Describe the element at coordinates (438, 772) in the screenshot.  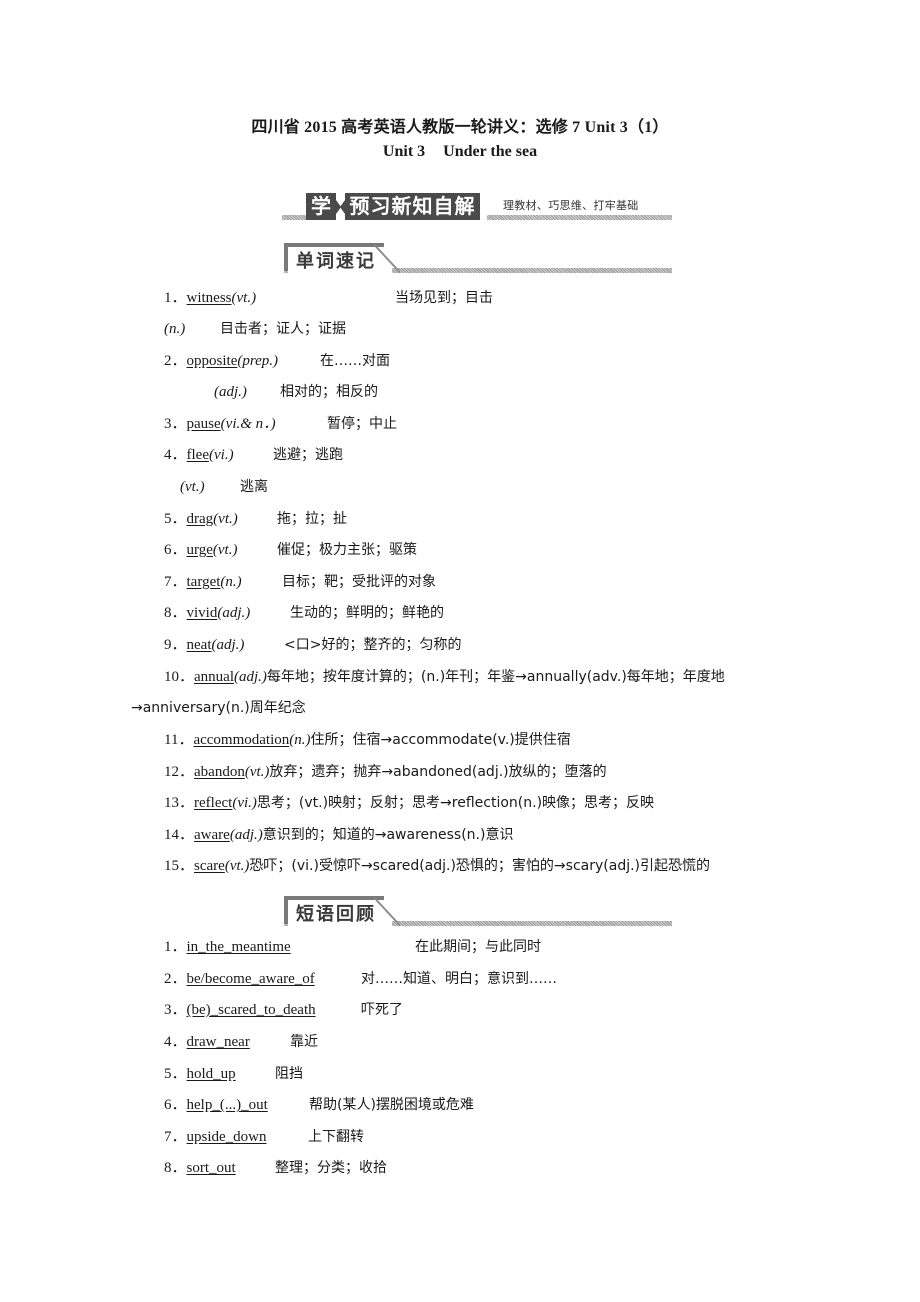
I see `vocab-meaning: 放弃；遗弃；抛弃→abandoned(adj.)放纵的；堕落的` at that location.